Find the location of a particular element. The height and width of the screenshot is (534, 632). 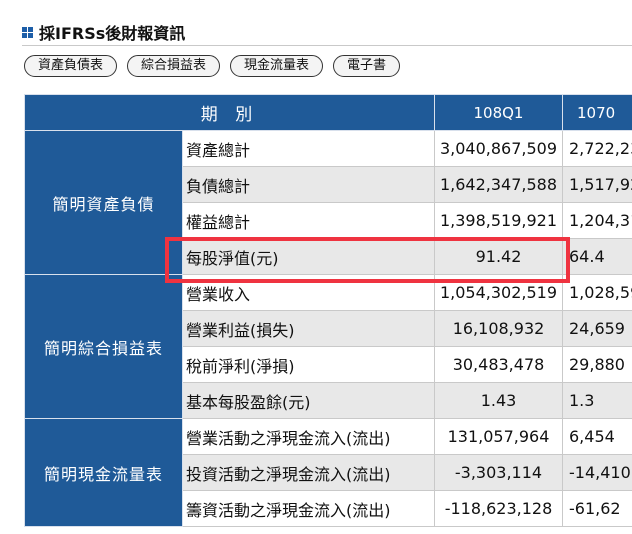

row-label: 基本每股盈餘(元) is located at coordinates (308, 400).